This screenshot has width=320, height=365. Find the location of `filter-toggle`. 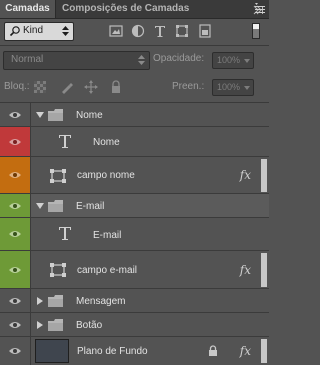

filter-toggle is located at coordinates (256, 31).